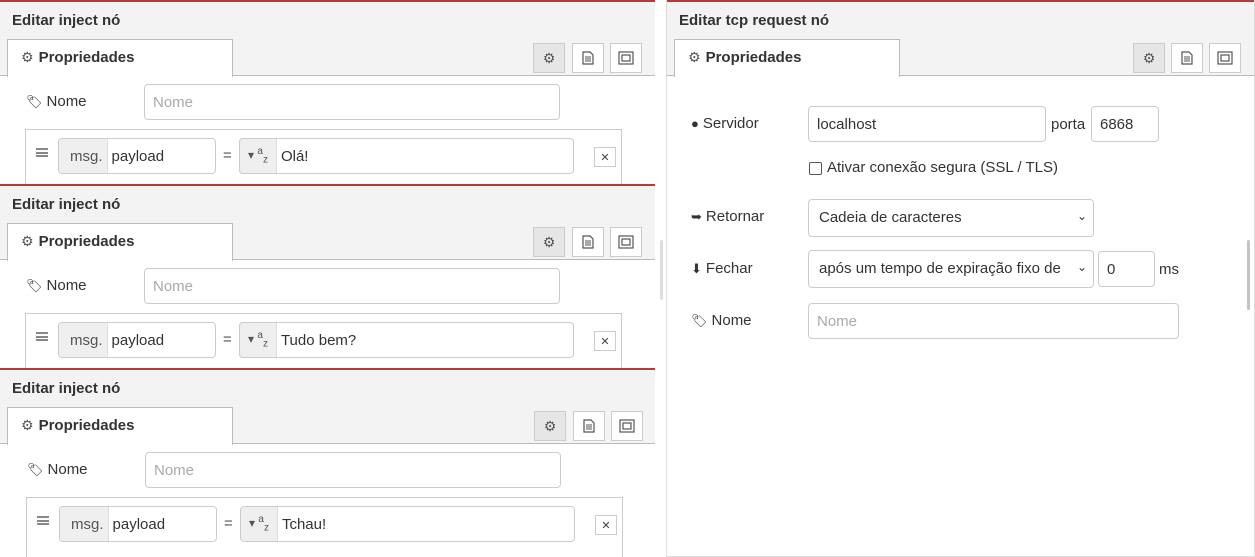 The width and height of the screenshot is (1255, 557). Describe the element at coordinates (294, 156) in the screenshot. I see `property-value: Olá!` at that location.